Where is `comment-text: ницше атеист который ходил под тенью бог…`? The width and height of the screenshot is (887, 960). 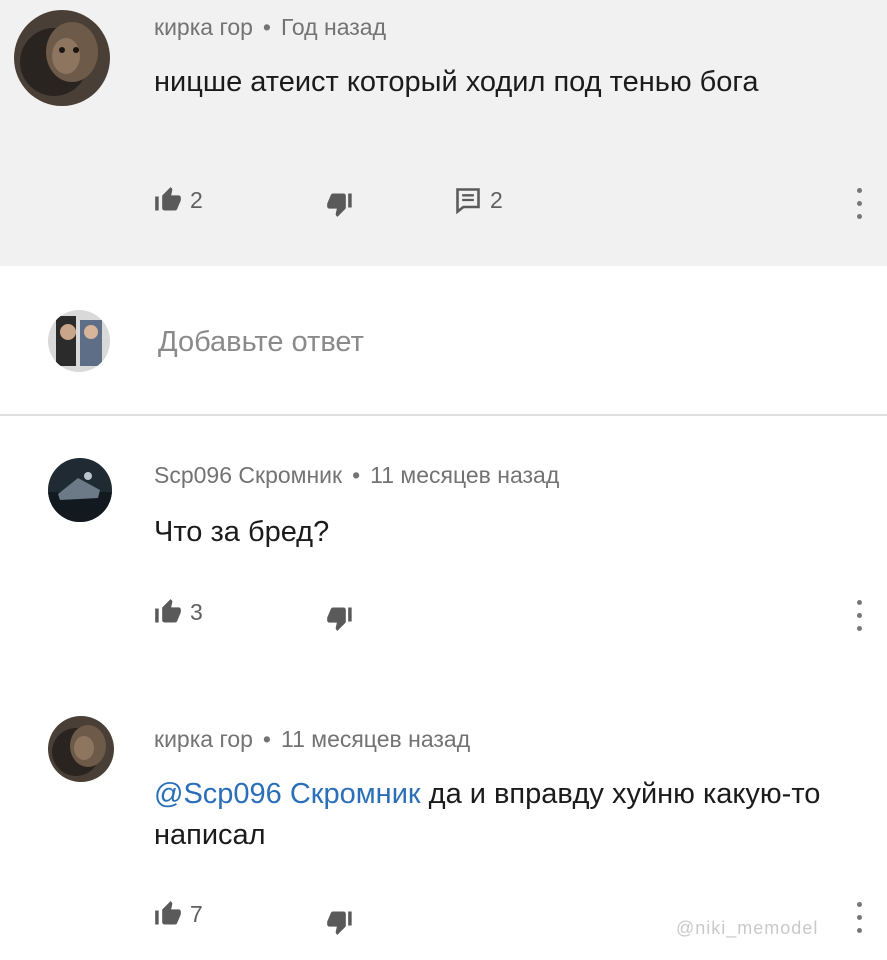
comment-text: ницше атеист который ходил под тенью бог… is located at coordinates (456, 82).